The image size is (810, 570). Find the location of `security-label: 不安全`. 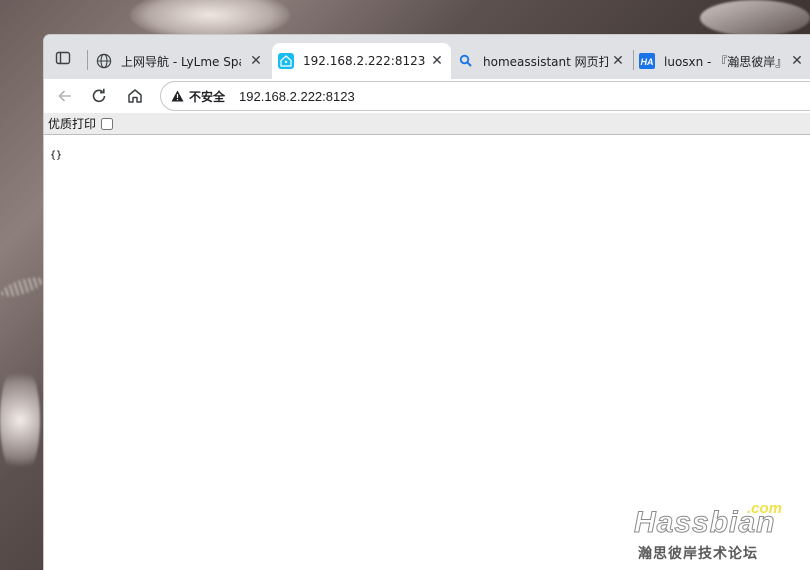

security-label: 不安全 is located at coordinates (207, 96).